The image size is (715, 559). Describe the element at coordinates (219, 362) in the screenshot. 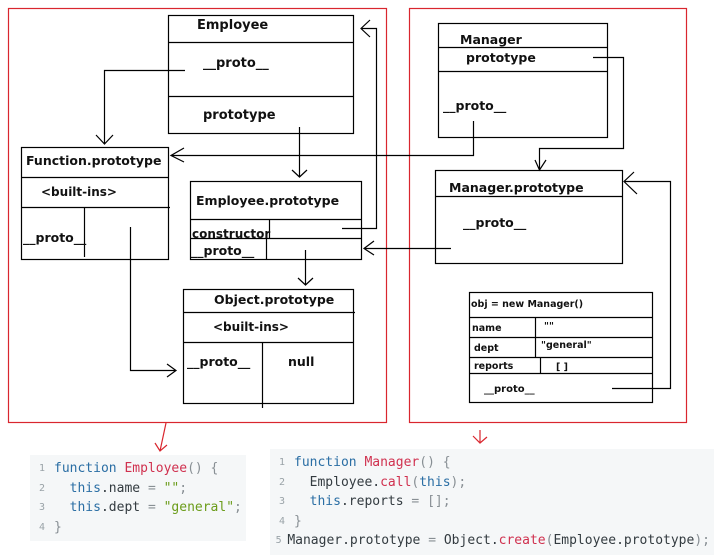

I see `object-prototype-proto-label: __proto__` at that location.